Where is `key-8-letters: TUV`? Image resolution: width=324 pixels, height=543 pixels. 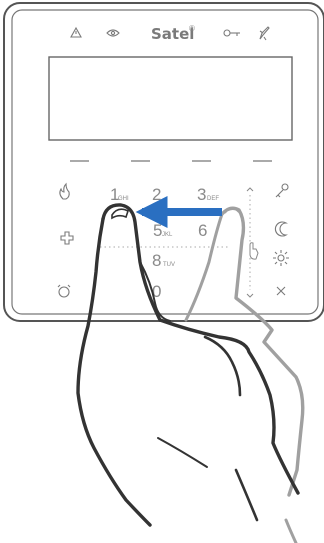 key-8-letters: TUV is located at coordinates (169, 265).